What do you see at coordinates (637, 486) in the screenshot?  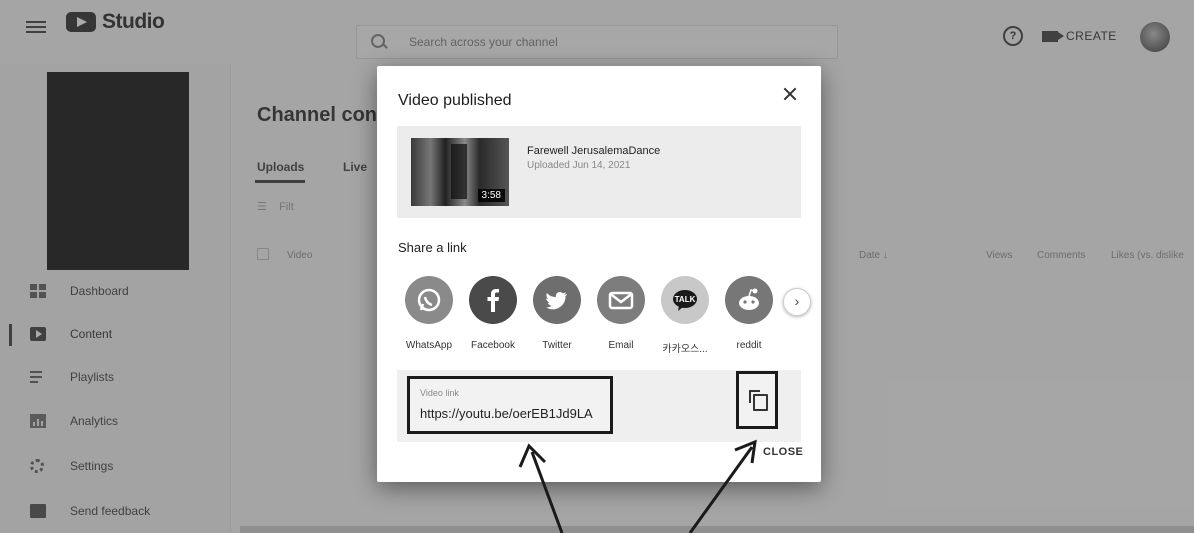 I see `annotation-arrows` at bounding box center [637, 486].